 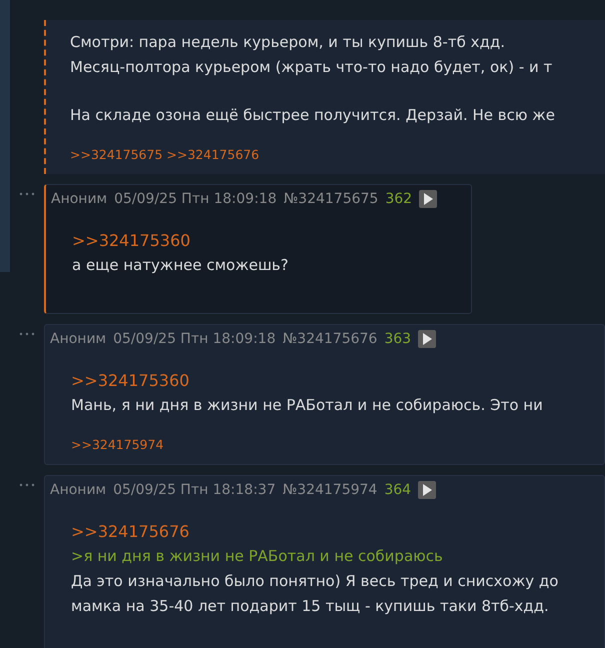 What do you see at coordinates (117, 444) in the screenshot?
I see `backlink: >>324175974` at bounding box center [117, 444].